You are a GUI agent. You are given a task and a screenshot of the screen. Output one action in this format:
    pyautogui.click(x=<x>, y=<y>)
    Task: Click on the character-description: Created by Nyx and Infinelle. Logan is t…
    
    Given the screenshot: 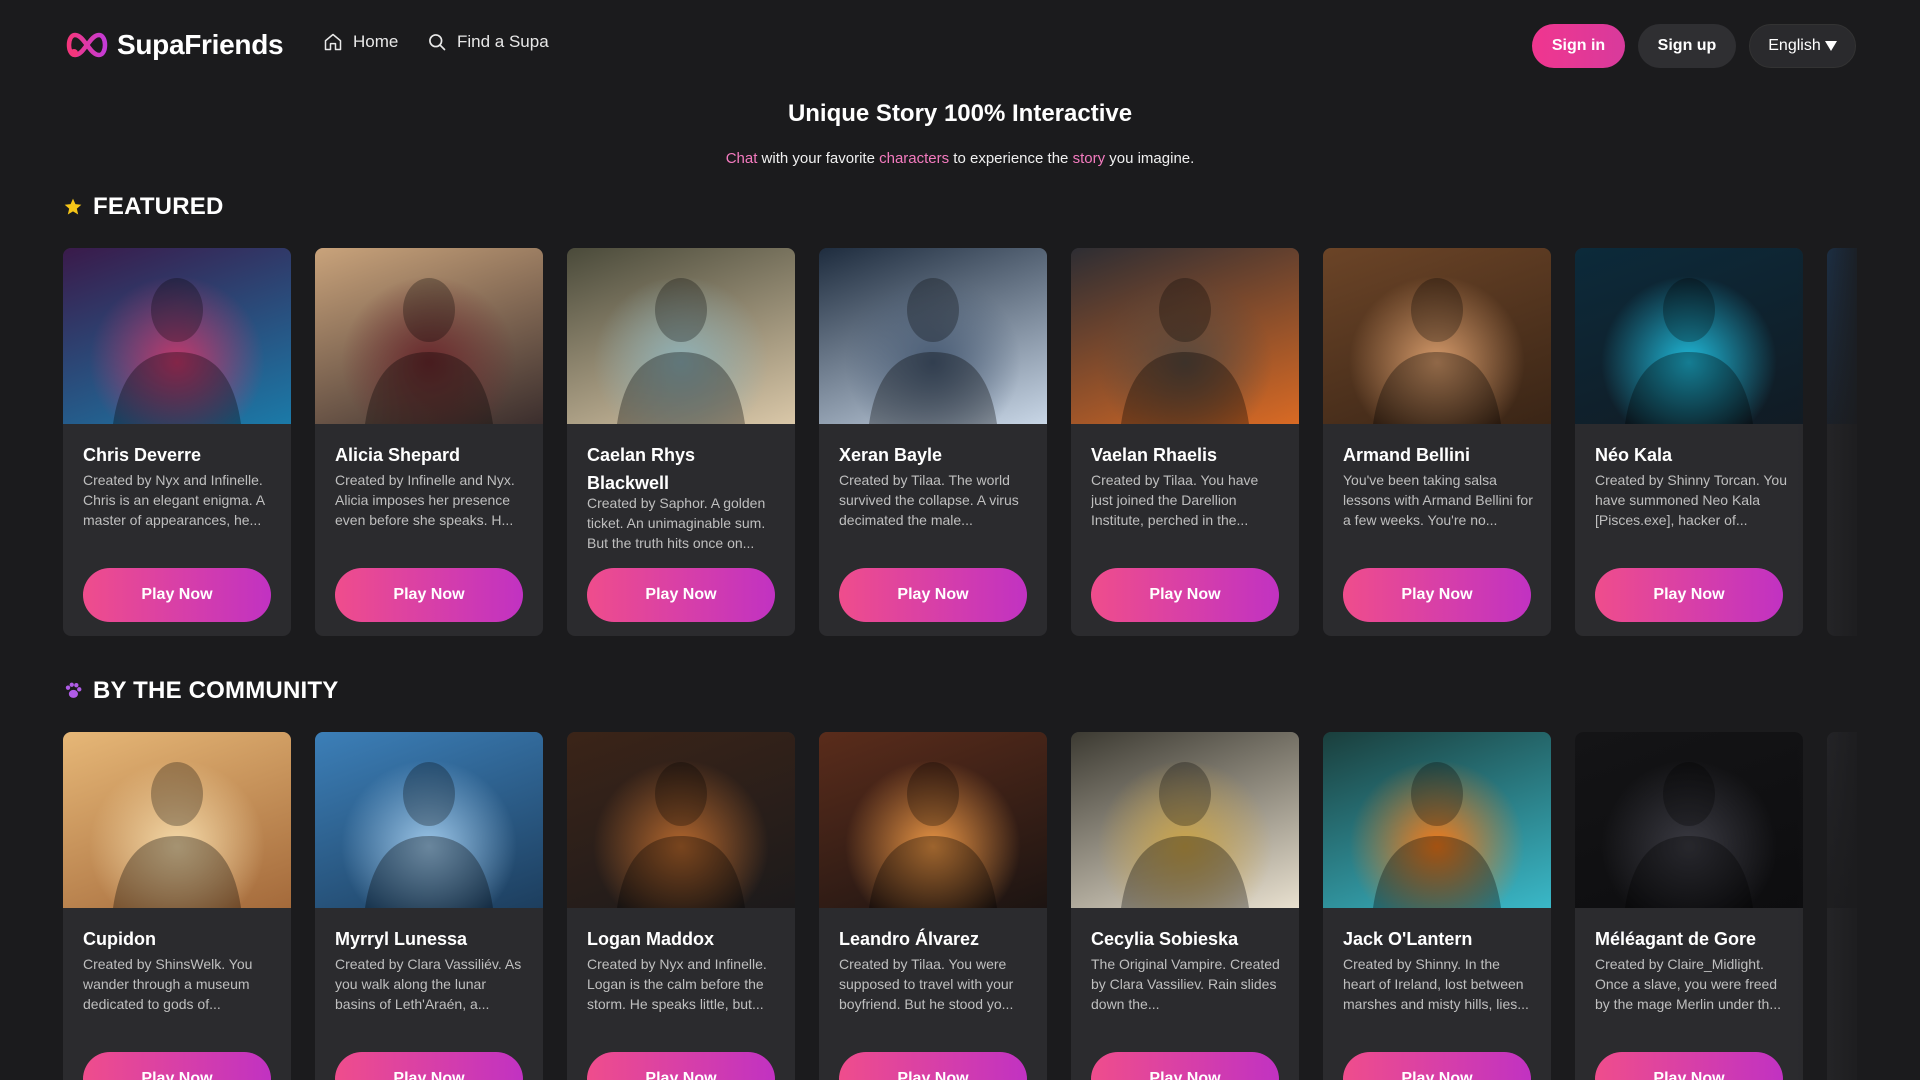 What is the action you would take?
    pyautogui.click(x=677, y=984)
    